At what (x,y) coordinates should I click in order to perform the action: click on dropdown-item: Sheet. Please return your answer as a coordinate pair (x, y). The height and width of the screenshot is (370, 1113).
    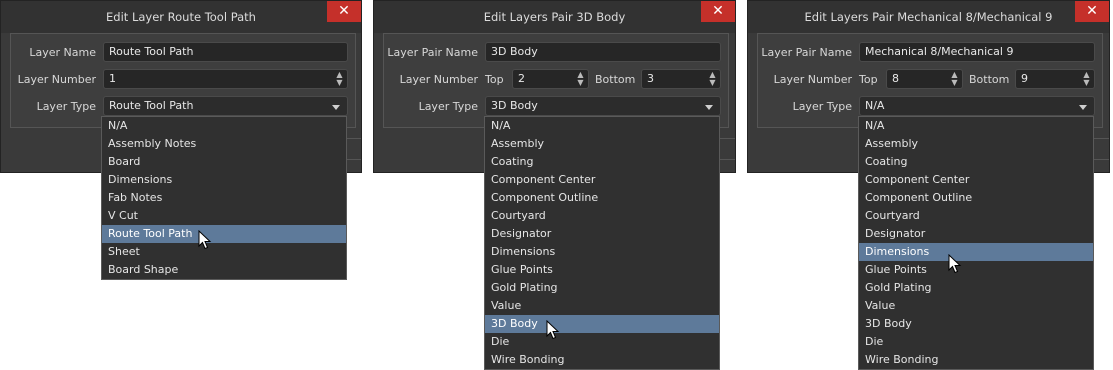
    Looking at the image, I should click on (224, 252).